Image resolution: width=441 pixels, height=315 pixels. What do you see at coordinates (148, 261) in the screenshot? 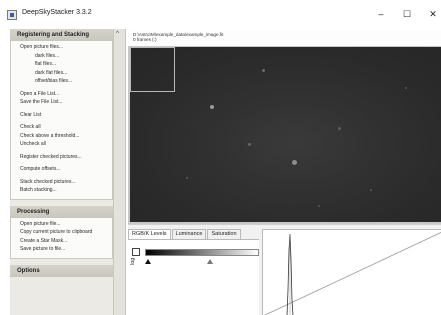
I see `black-point-slider` at bounding box center [148, 261].